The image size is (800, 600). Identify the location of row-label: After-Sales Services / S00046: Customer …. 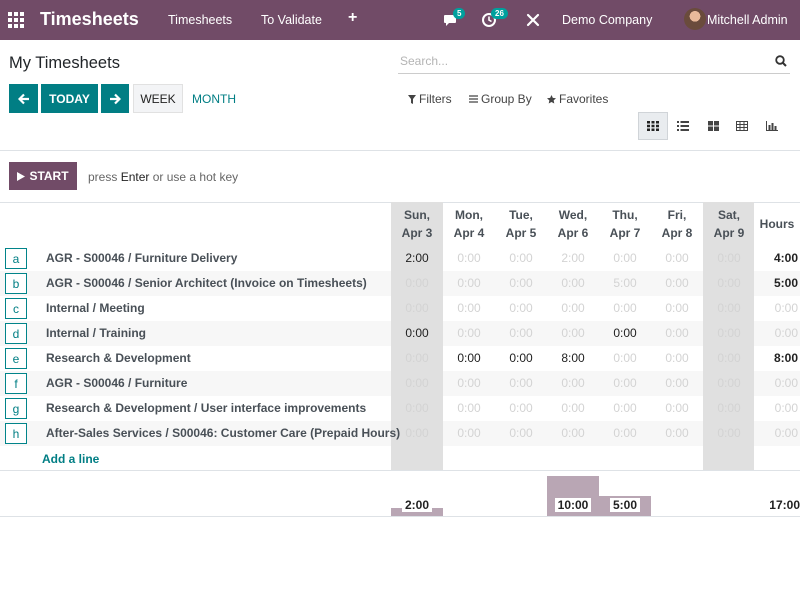
(223, 433).